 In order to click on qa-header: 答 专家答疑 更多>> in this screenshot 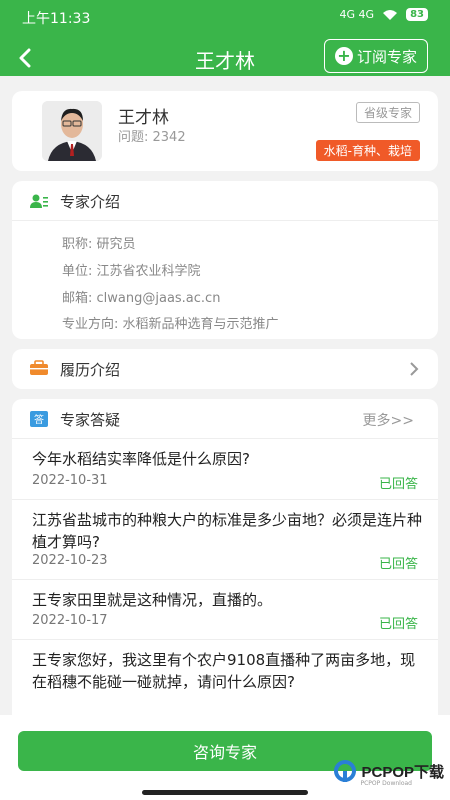, I will do `click(225, 419)`.